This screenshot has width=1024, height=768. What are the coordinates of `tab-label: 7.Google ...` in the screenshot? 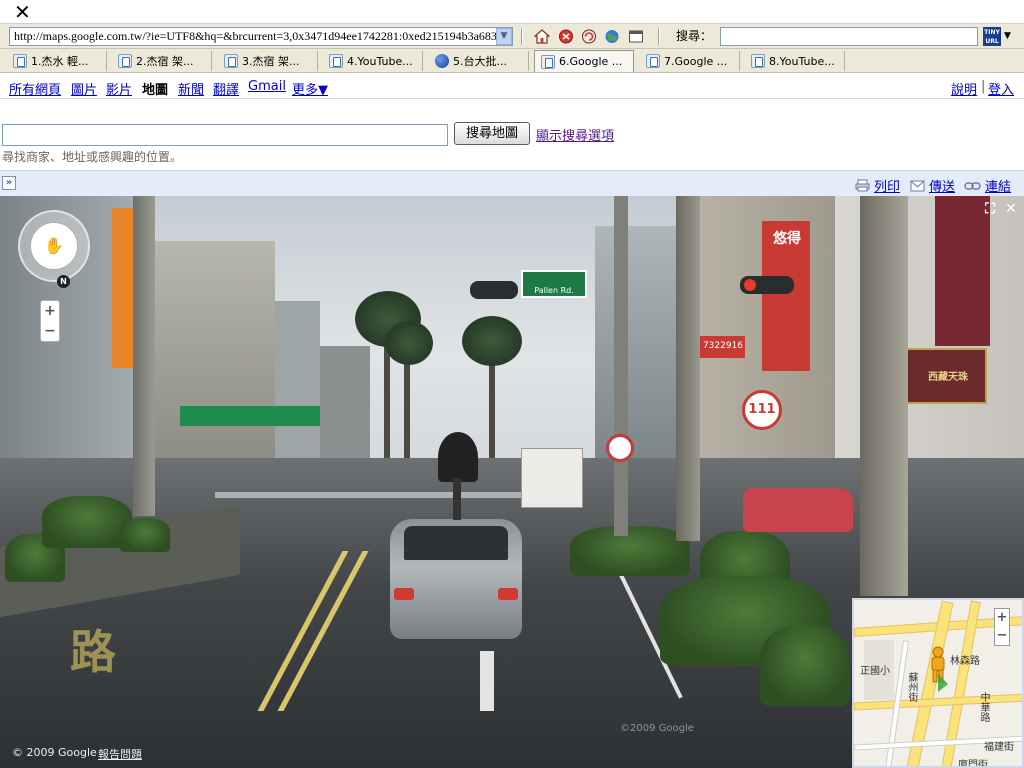 It's located at (696, 61).